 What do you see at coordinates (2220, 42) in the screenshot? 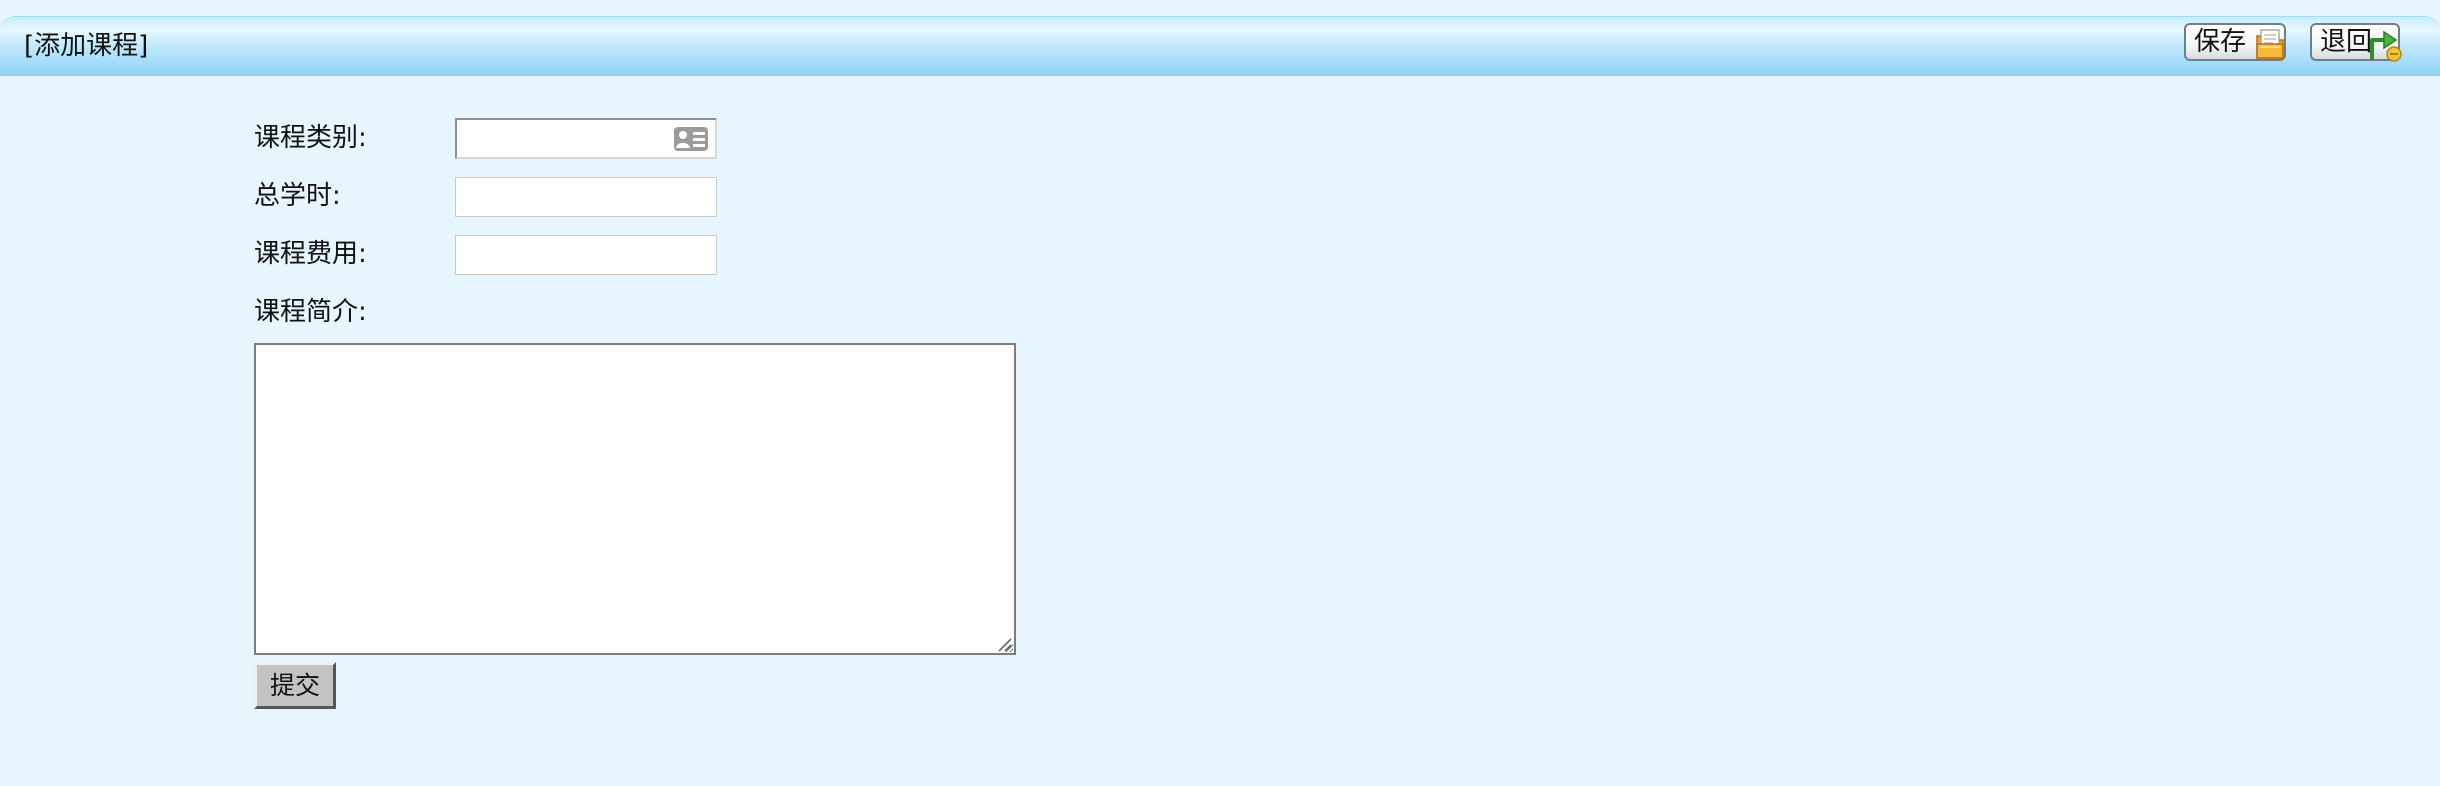
I see `save-button-label: 保存` at bounding box center [2220, 42].